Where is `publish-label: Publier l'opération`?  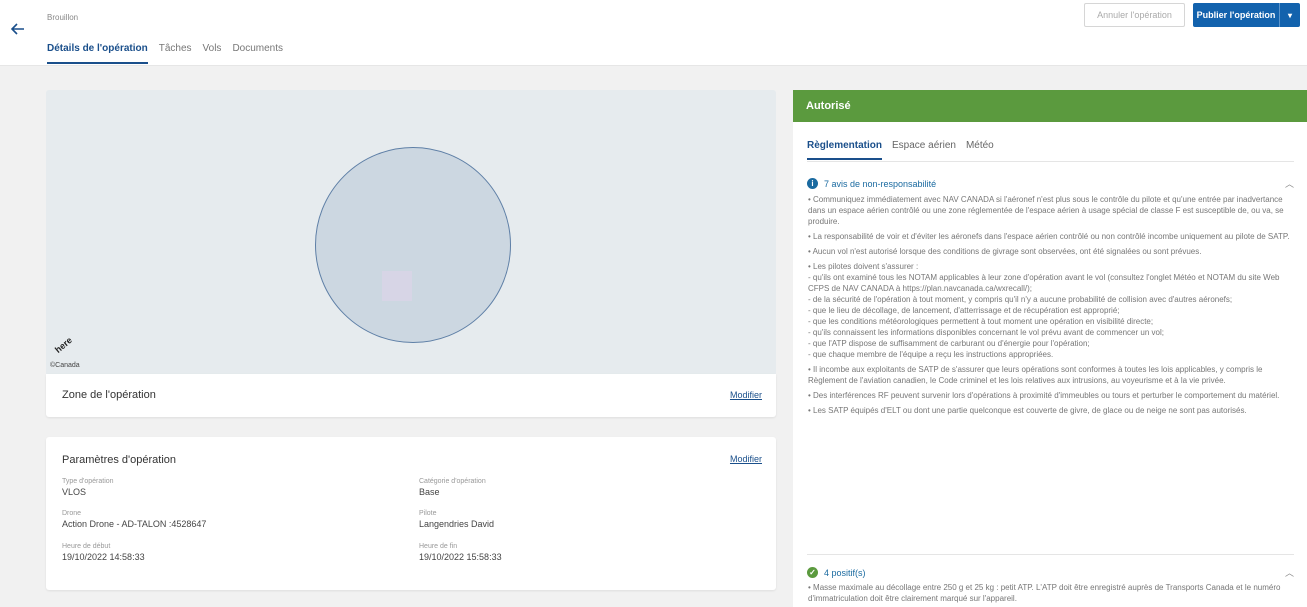 publish-label: Publier l'opération is located at coordinates (1236, 15).